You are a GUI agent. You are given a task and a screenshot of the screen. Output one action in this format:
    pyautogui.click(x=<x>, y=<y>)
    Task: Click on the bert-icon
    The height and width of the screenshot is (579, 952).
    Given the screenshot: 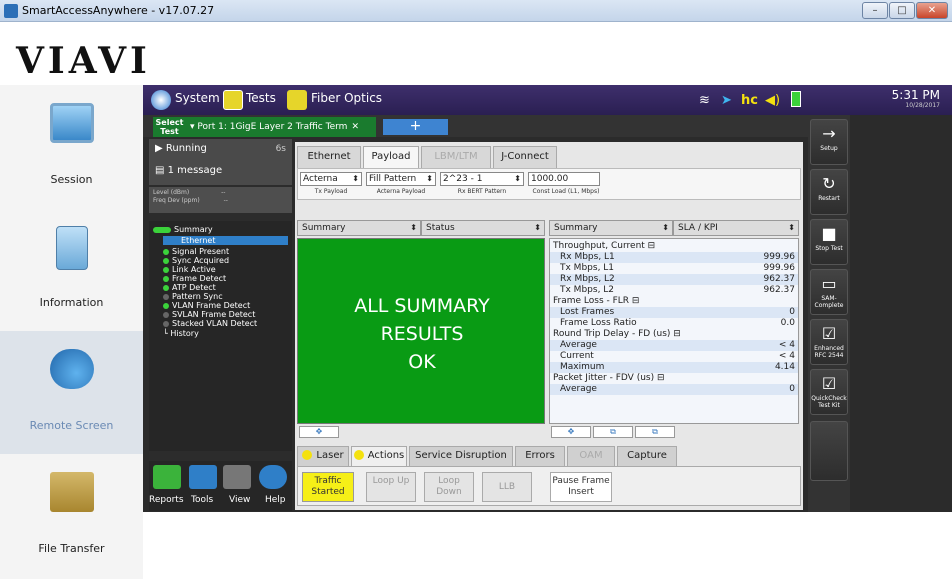 What is the action you would take?
    pyautogui.click(x=233, y=100)
    